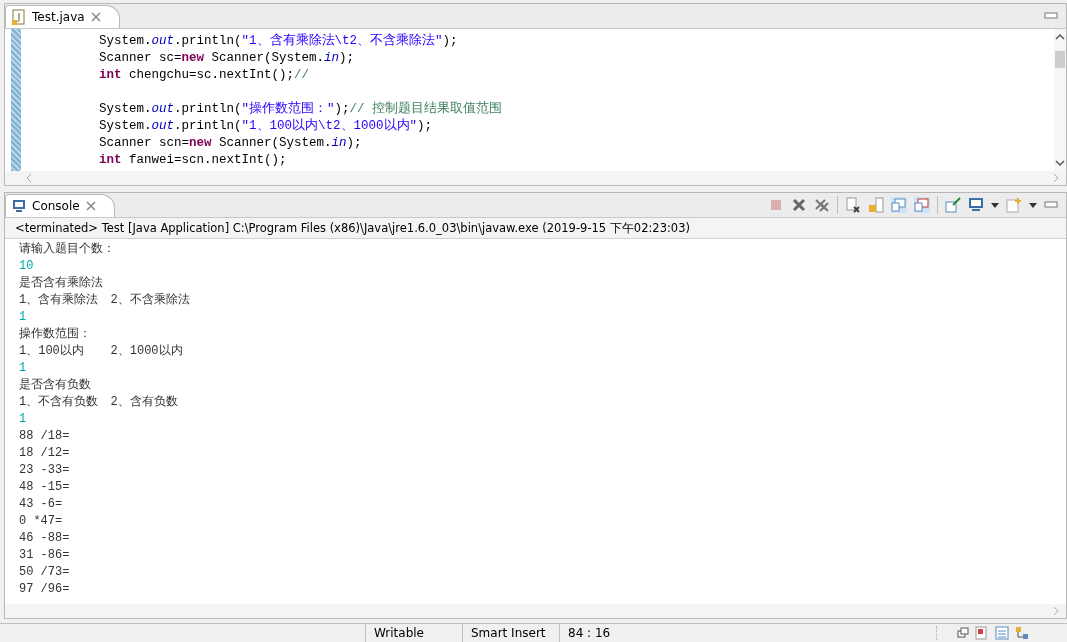  I want to click on code-line: Scanner sc=new Scanner(System.in);, so click(227, 58).